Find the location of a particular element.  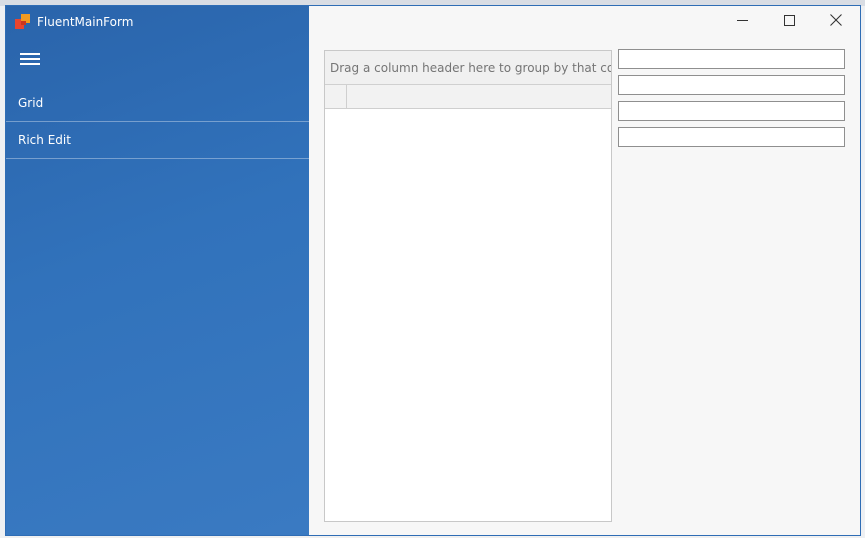

close-button is located at coordinates (836, 20).